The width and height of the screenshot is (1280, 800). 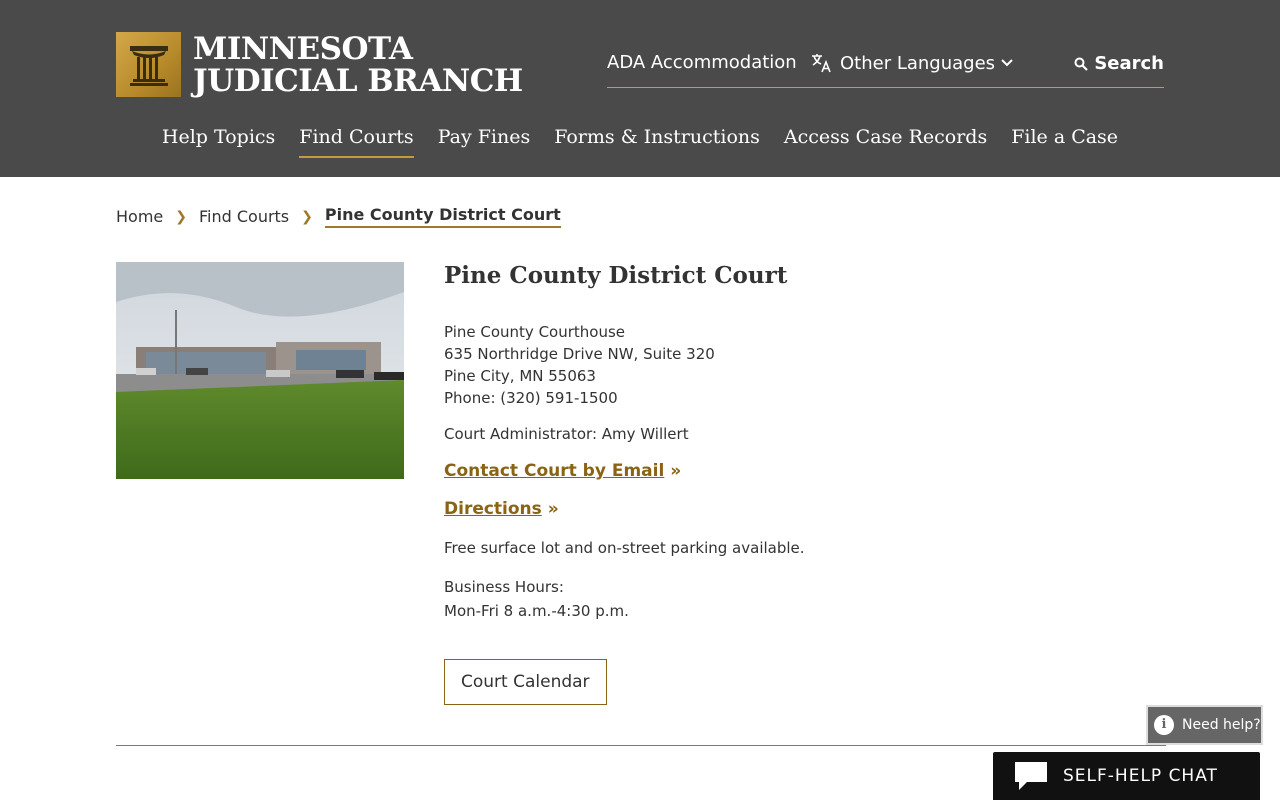 What do you see at coordinates (303, 48) in the screenshot?
I see `brand-line-1: MINNESOTA` at bounding box center [303, 48].